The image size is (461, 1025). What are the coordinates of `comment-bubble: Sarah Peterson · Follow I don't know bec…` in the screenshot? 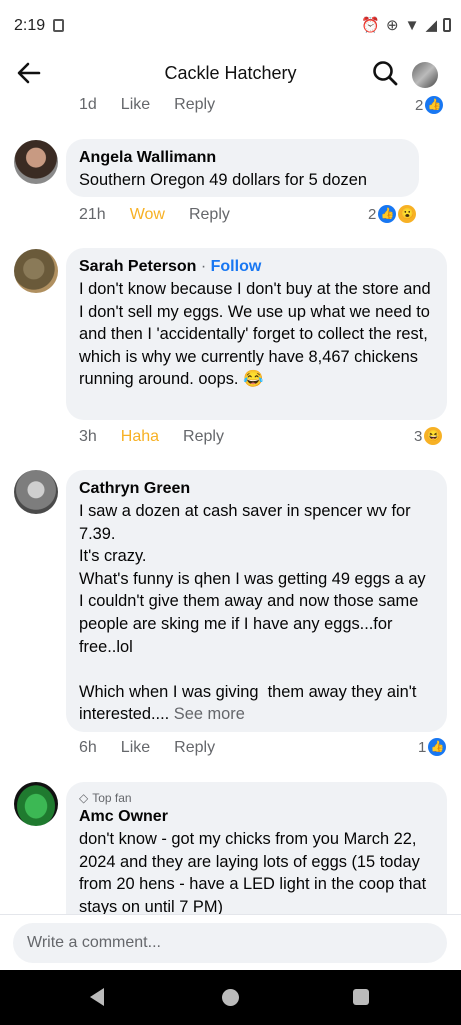 It's located at (256, 334).